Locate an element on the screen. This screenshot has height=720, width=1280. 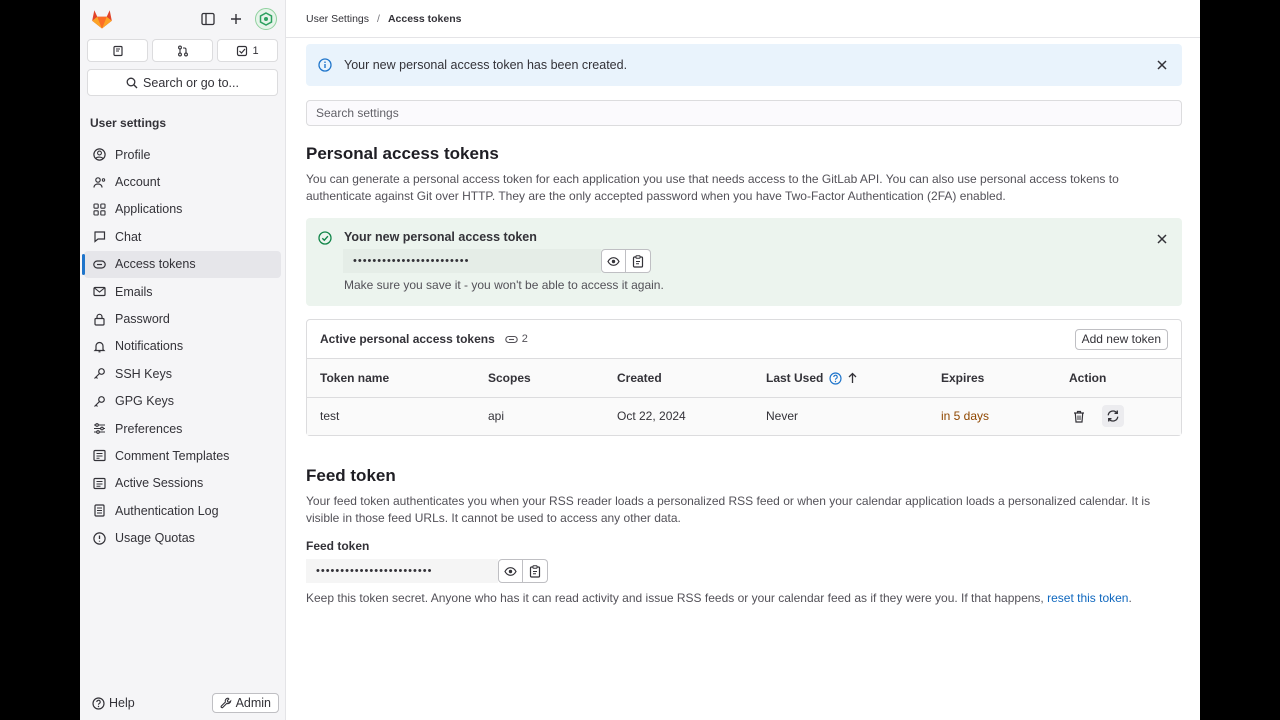
monitor-icon is located at coordinates (99, 483).